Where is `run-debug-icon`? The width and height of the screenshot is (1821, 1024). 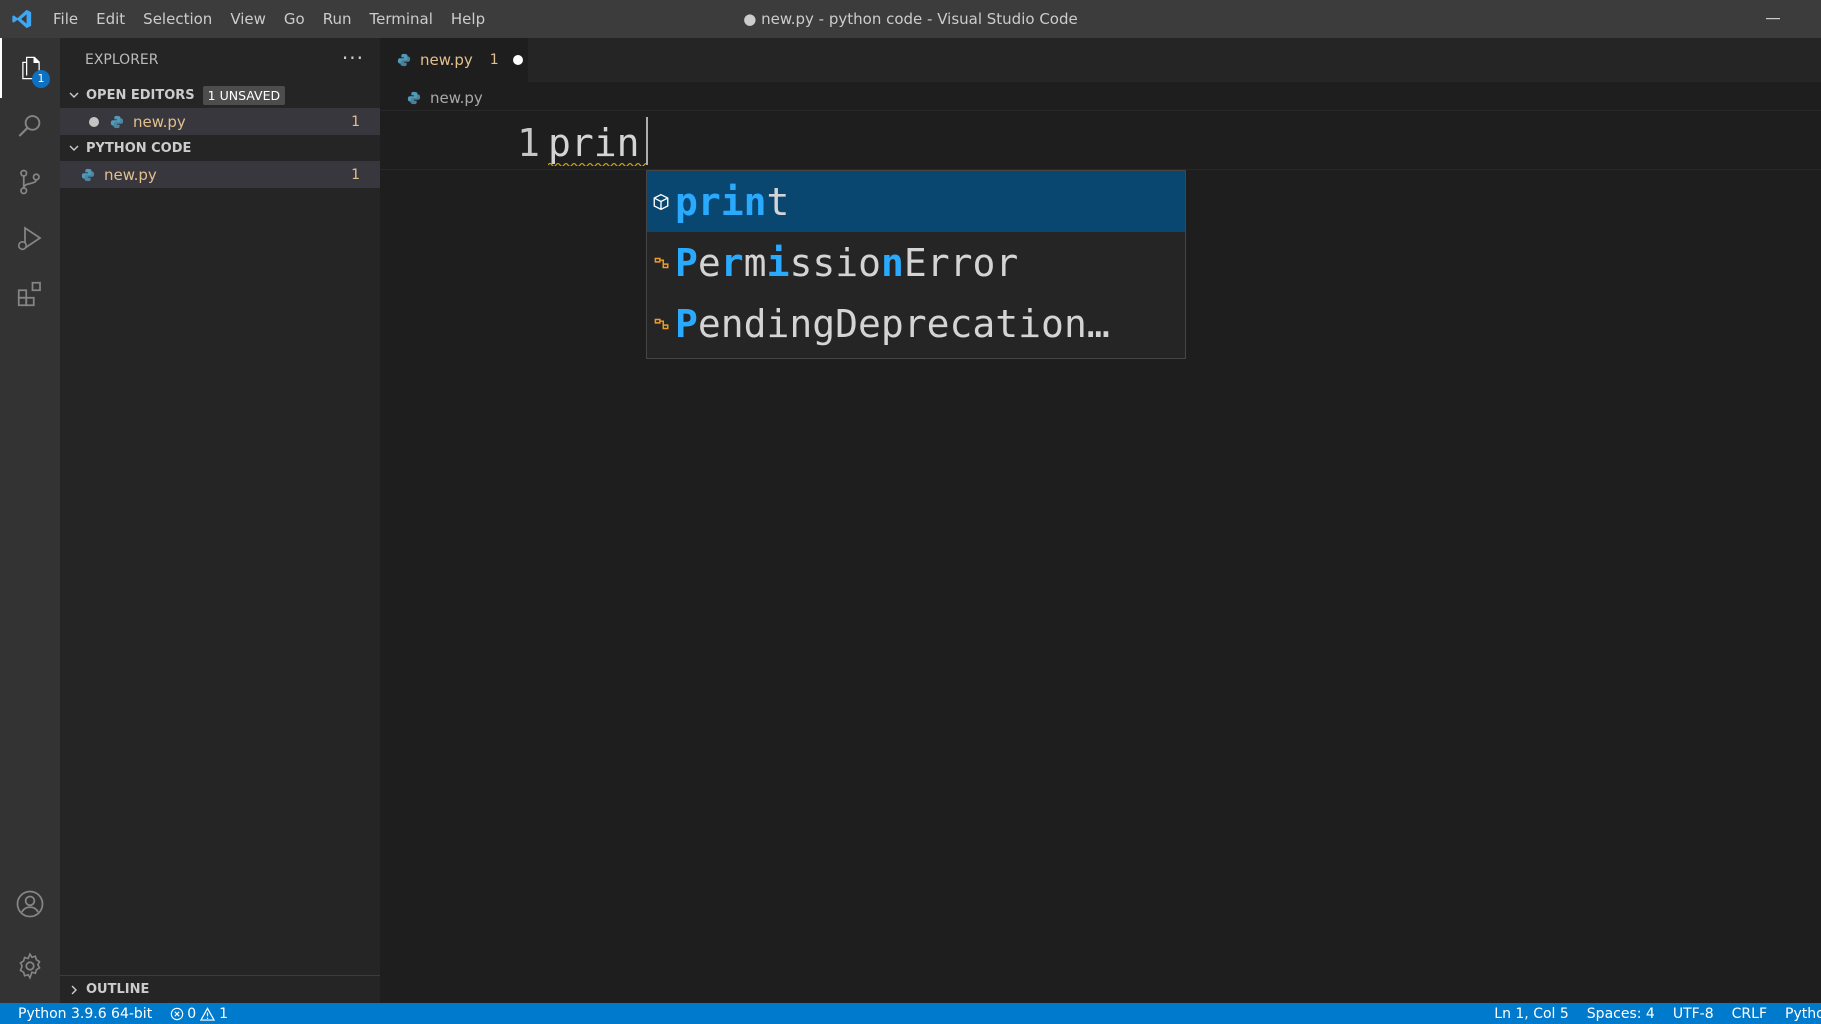
run-debug-icon is located at coordinates (29, 238).